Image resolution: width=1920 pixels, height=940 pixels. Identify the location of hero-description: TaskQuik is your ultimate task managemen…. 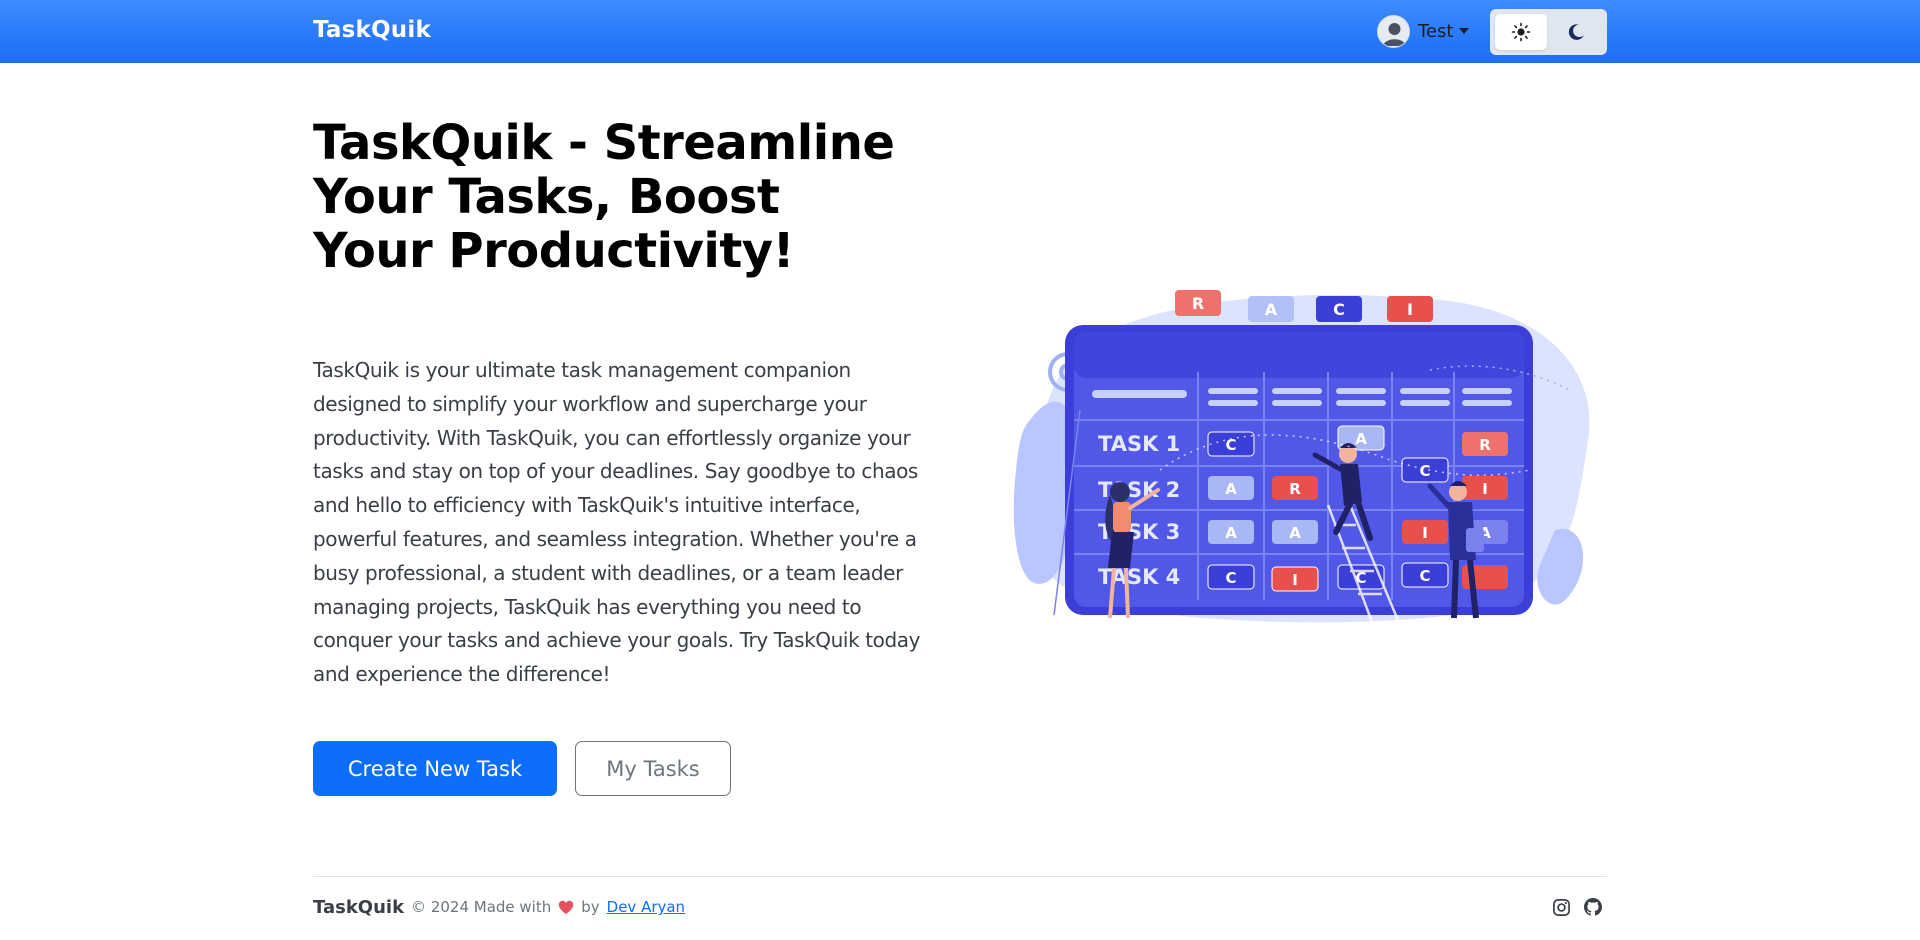
(617, 522).